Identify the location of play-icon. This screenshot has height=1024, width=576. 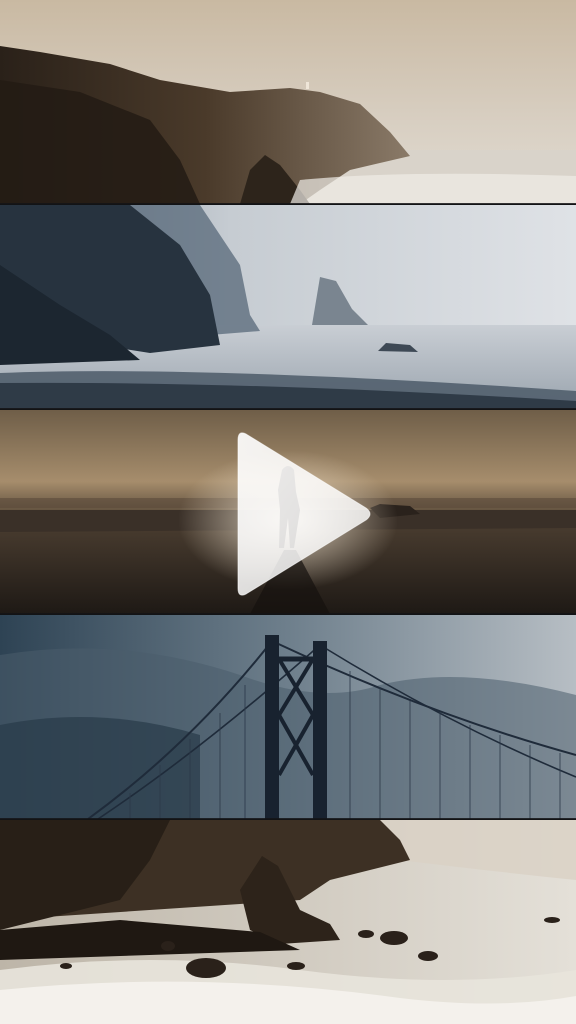
(304, 514).